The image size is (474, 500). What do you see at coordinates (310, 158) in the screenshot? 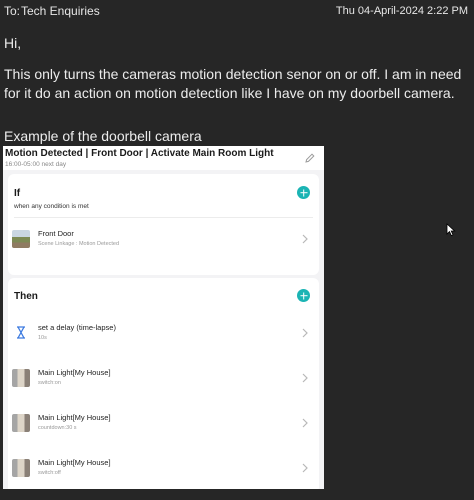
I see `pencil-icon` at bounding box center [310, 158].